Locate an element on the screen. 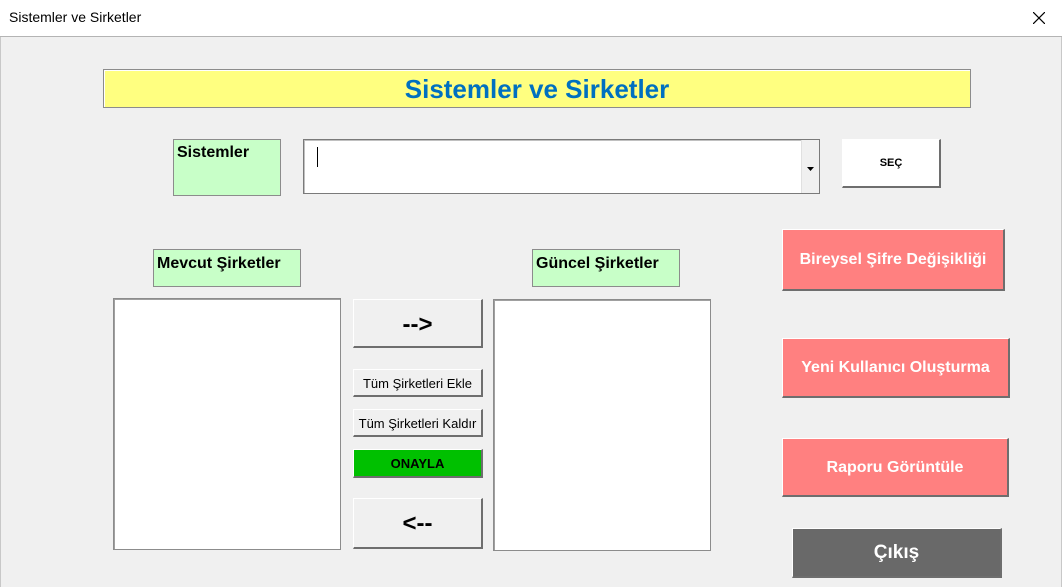 This screenshot has height=587, width=1062. chevron-down-icon is located at coordinates (810, 169).